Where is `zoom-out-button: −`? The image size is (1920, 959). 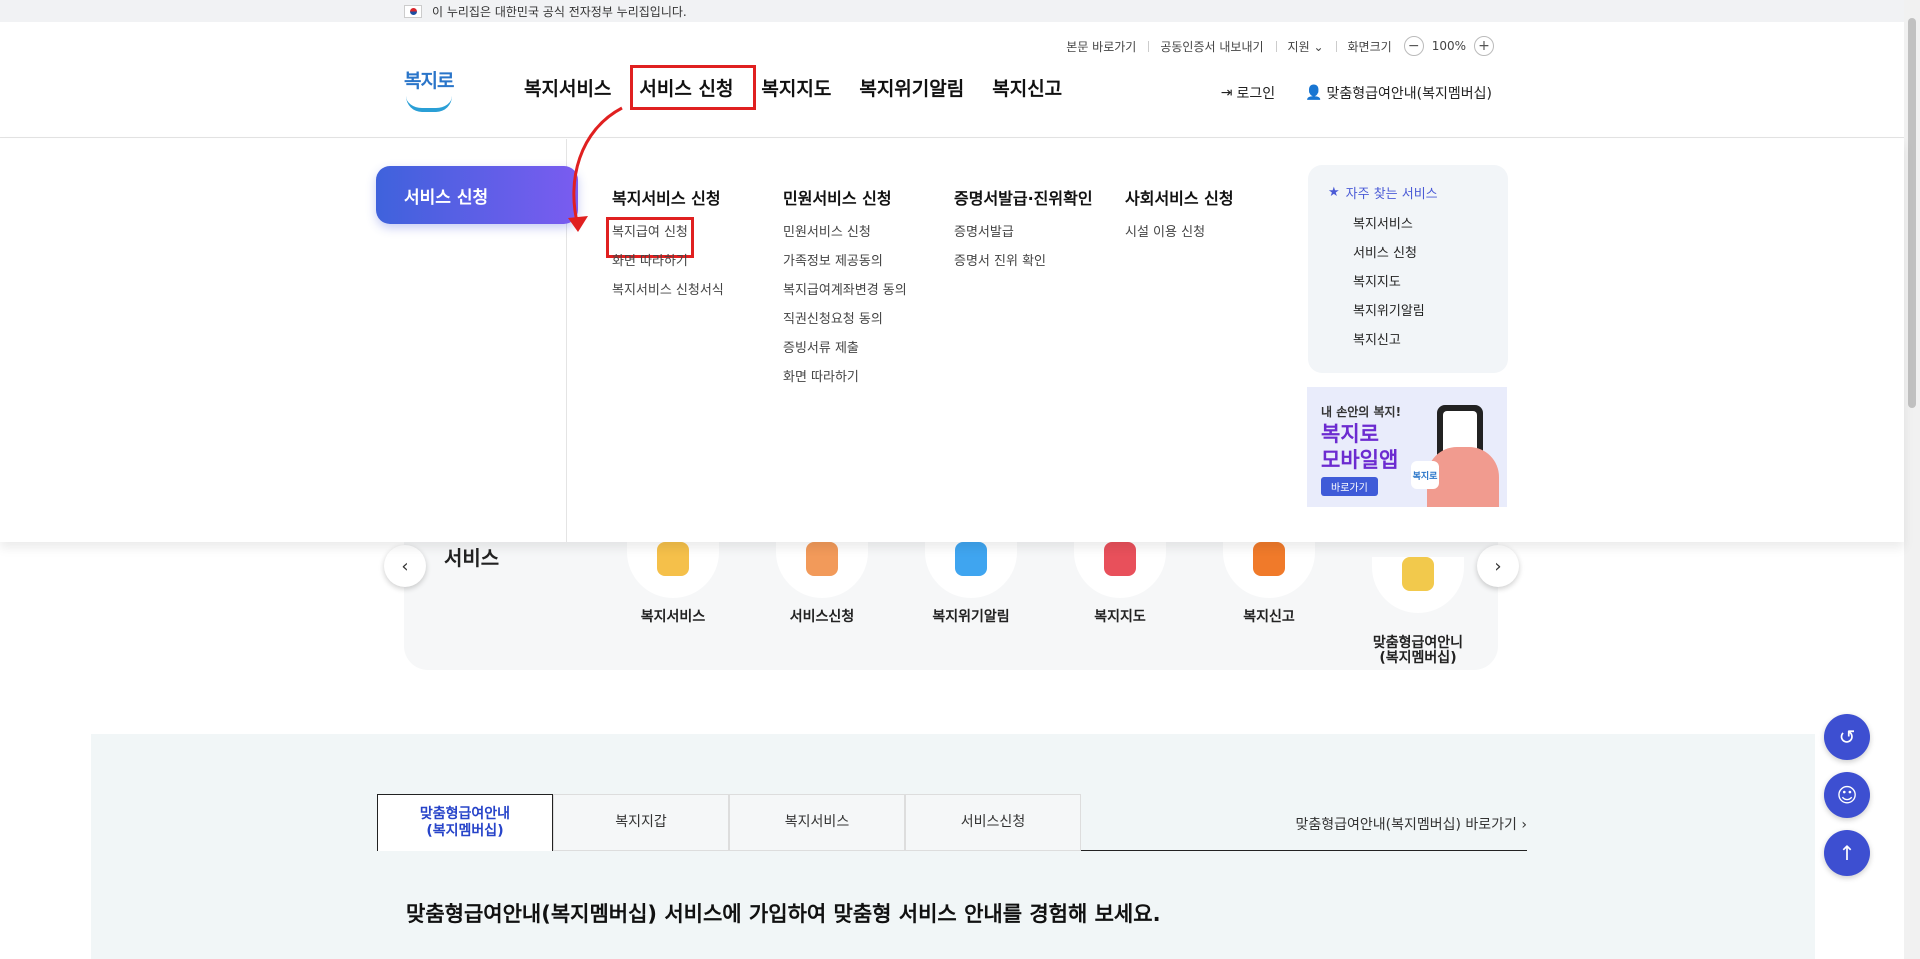 zoom-out-button: − is located at coordinates (1413, 46).